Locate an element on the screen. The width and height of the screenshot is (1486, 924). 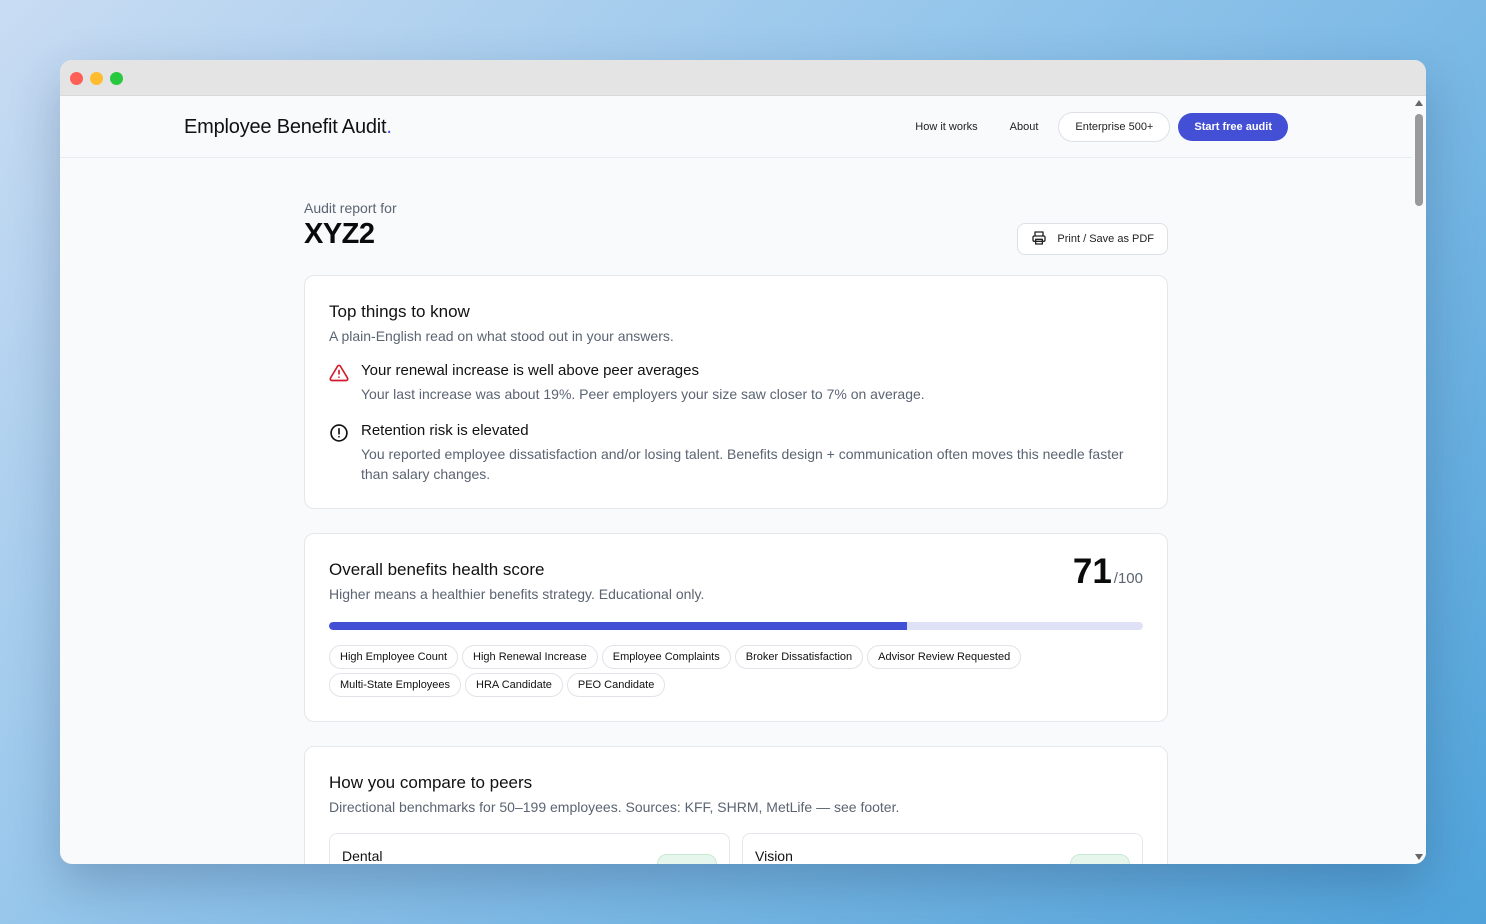
health-score-value: 71 /100 is located at coordinates (1108, 572).